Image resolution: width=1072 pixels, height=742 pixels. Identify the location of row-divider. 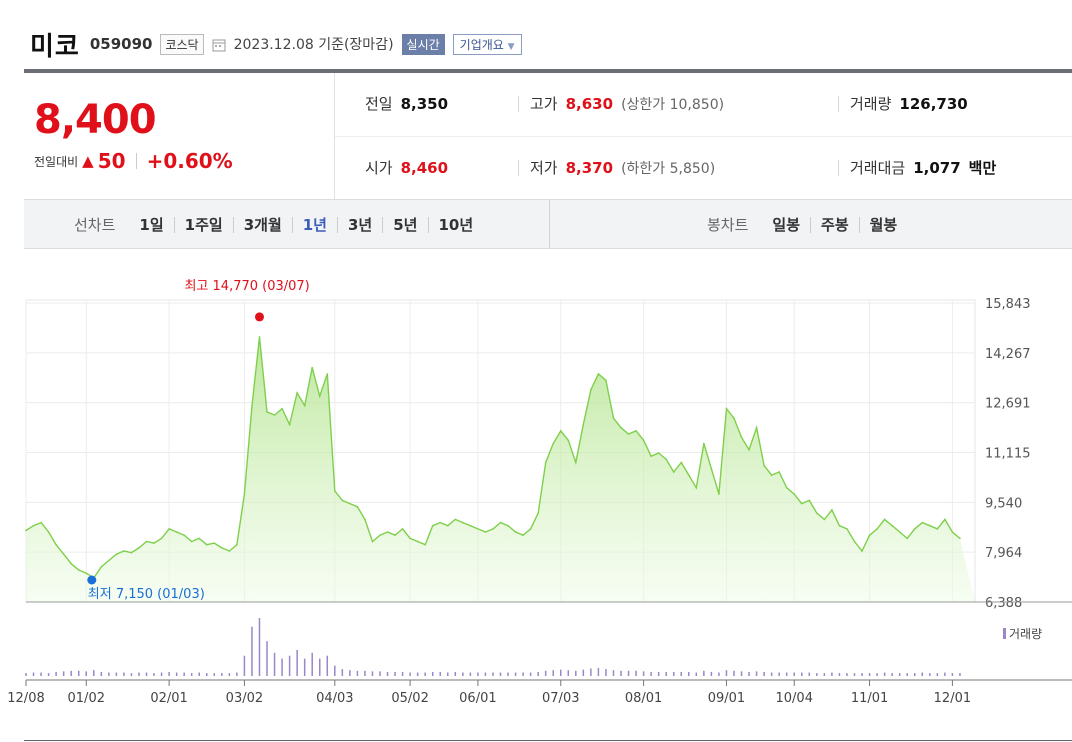
(703, 136).